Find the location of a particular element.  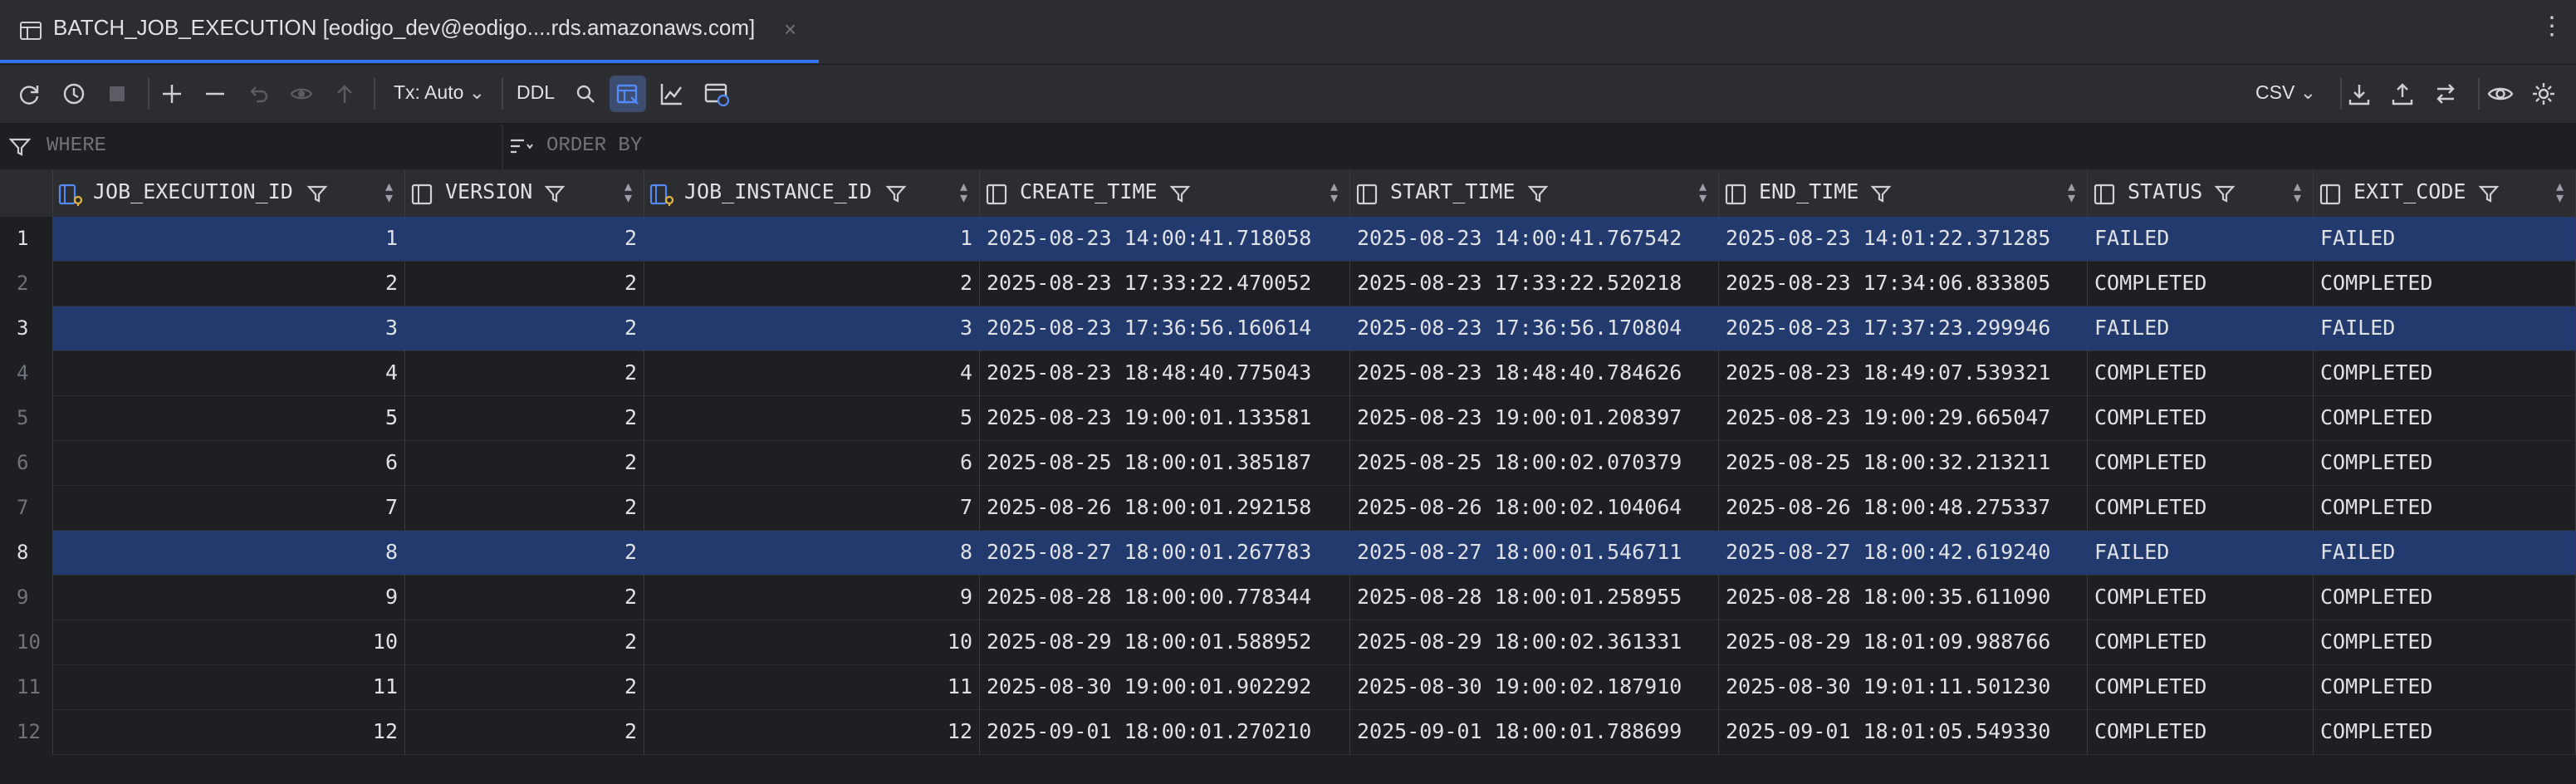

row-number: 8 is located at coordinates (27, 553).